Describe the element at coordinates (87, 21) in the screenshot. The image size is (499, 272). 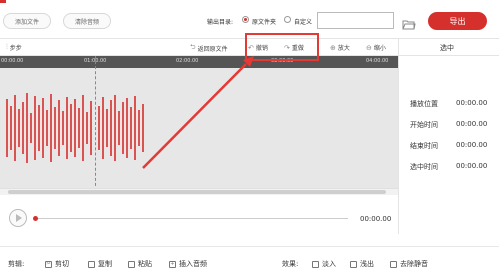
I see `clear-audio-button: 清除音频` at that location.